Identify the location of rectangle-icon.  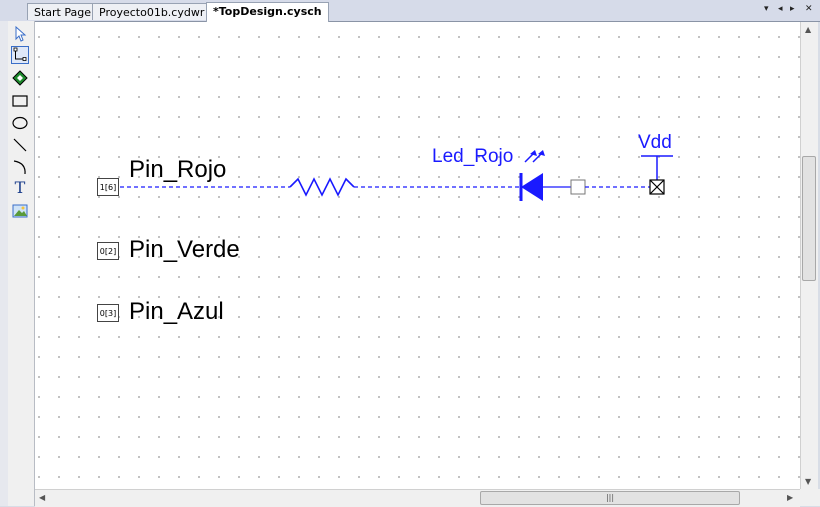
(20, 101).